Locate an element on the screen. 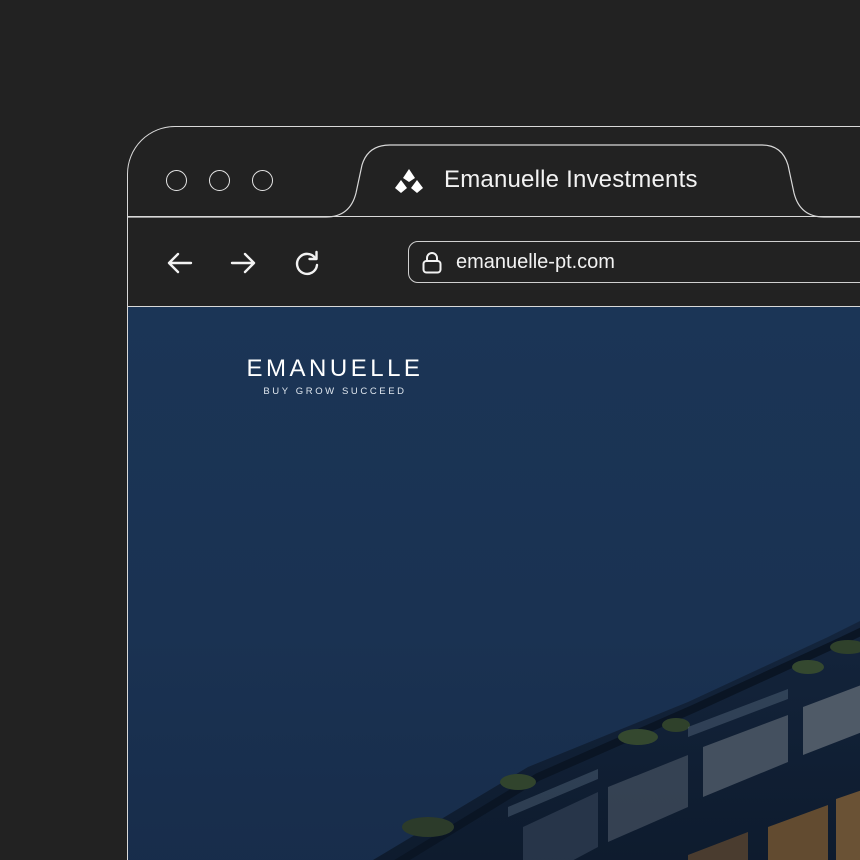 The width and height of the screenshot is (860, 860). brand-diamond-icon is located at coordinates (409, 181).